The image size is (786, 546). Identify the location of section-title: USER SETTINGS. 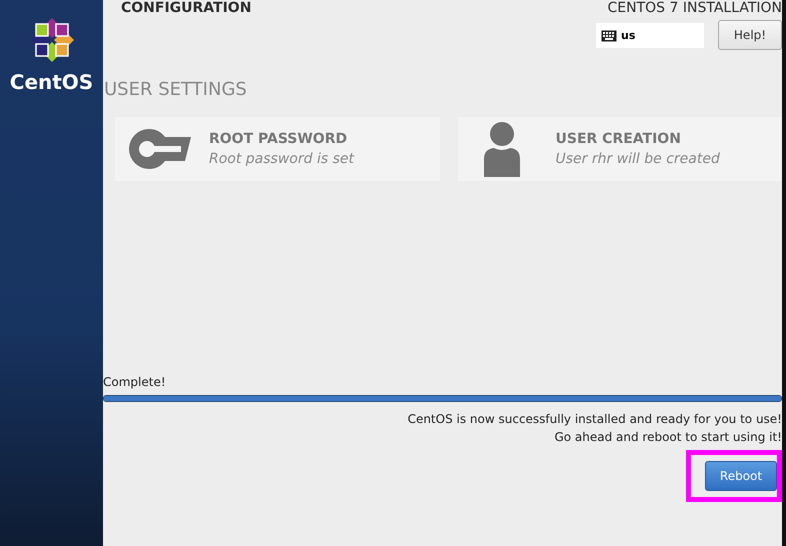
(175, 89).